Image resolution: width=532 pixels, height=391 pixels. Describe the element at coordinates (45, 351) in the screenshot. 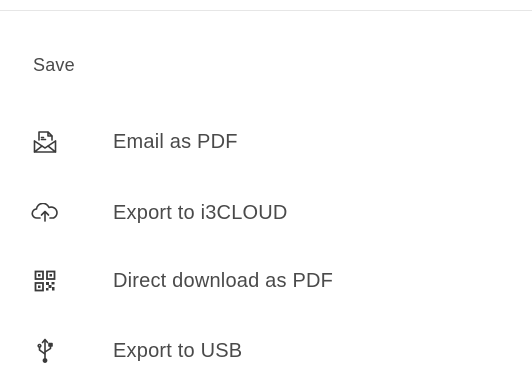

I see `usb-icon` at that location.